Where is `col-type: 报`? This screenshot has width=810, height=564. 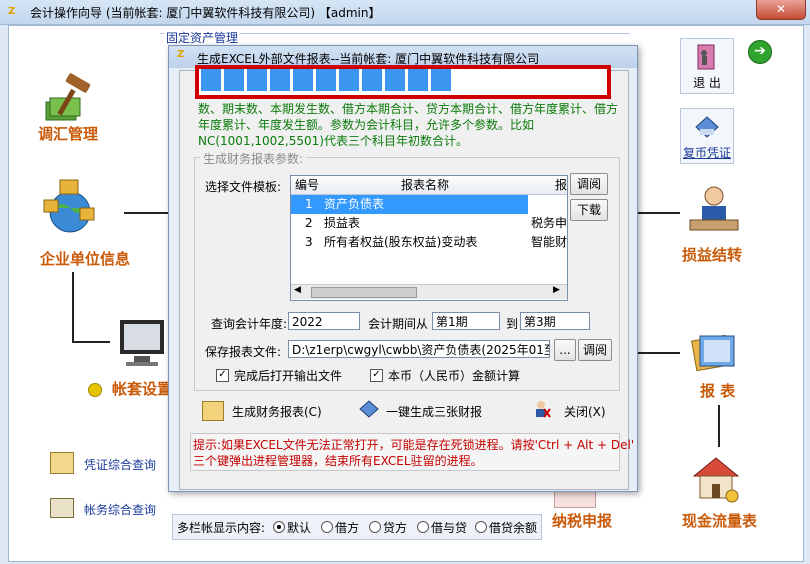 col-type: 报 is located at coordinates (561, 185).